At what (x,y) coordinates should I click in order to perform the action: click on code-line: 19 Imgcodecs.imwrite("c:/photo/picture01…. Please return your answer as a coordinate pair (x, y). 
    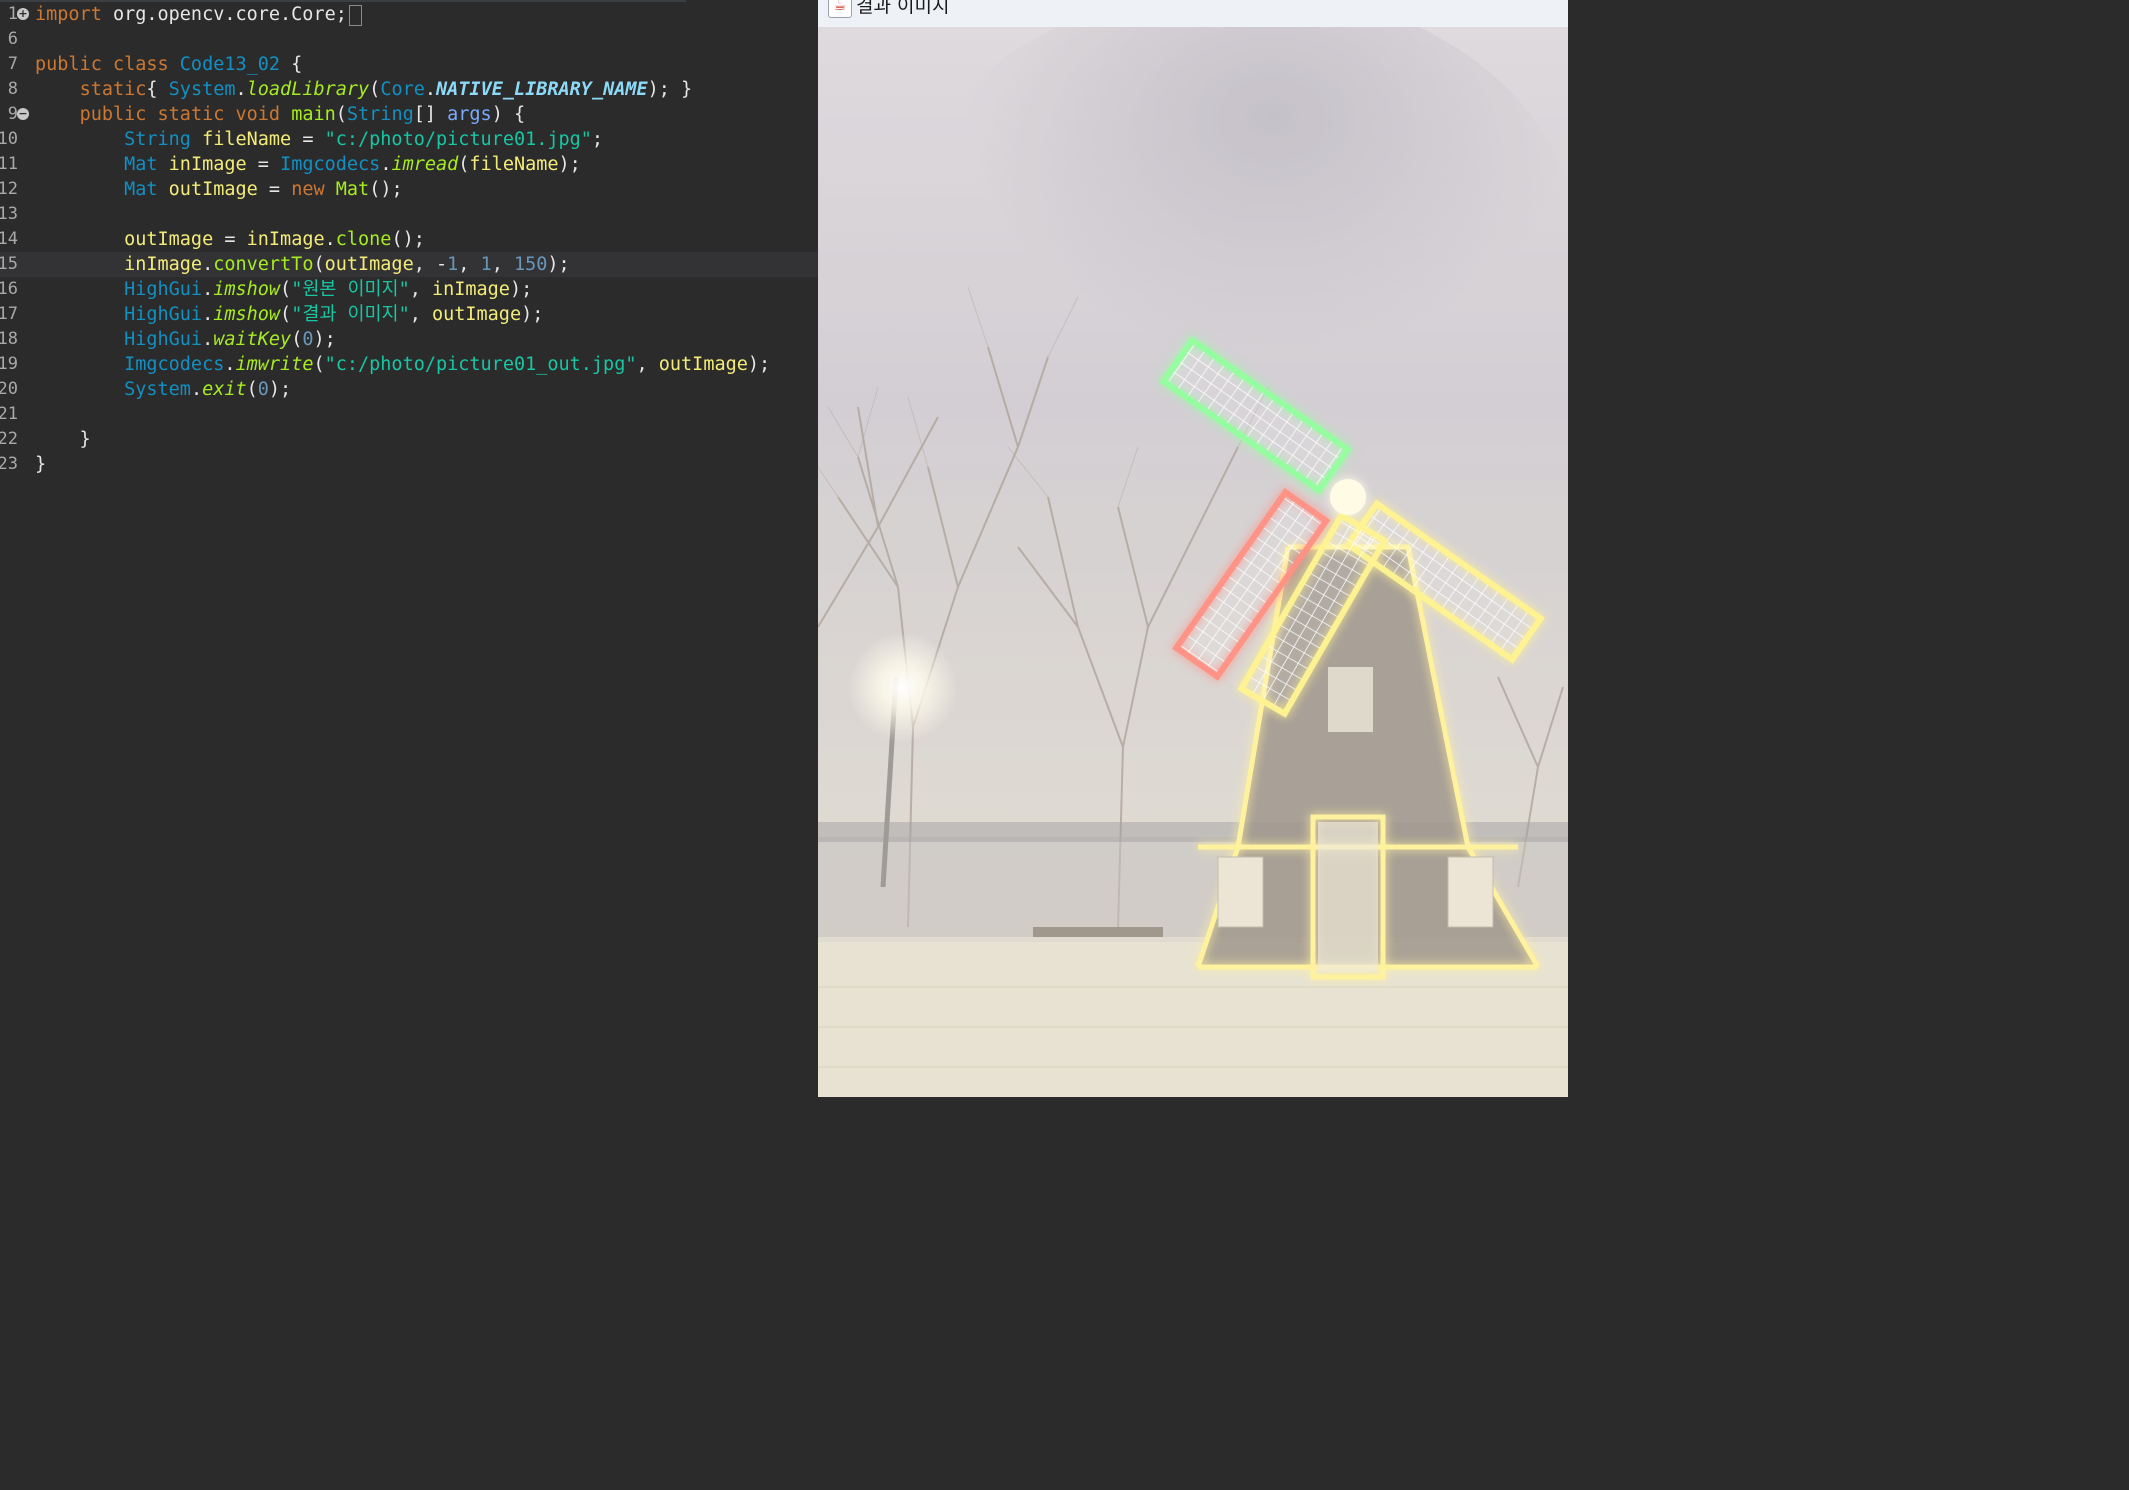
    Looking at the image, I should click on (409, 364).